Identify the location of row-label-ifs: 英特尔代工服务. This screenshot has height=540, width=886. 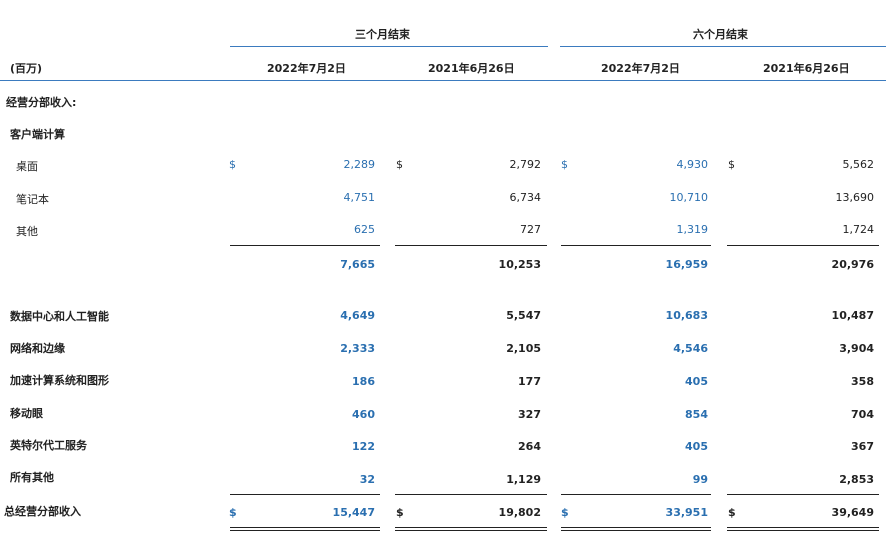
(48, 445).